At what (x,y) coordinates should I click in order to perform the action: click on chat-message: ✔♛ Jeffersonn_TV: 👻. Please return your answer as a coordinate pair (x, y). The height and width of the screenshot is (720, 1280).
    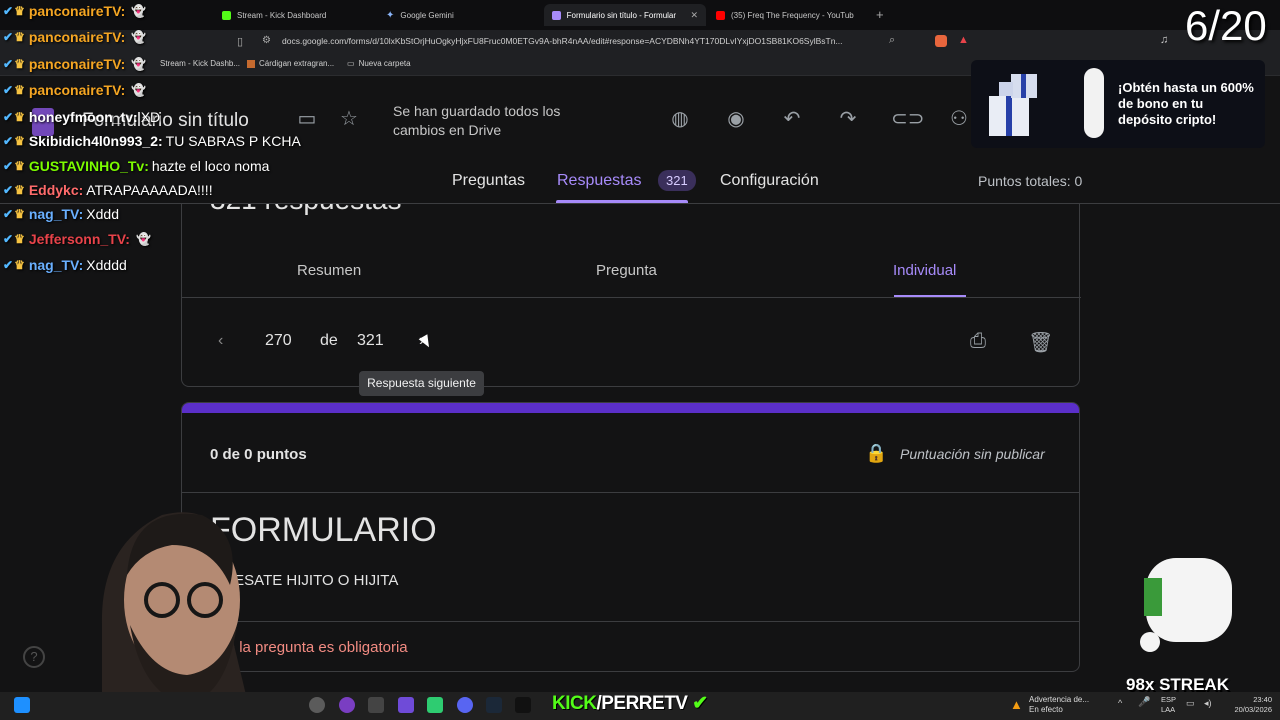
    Looking at the image, I should click on (77, 239).